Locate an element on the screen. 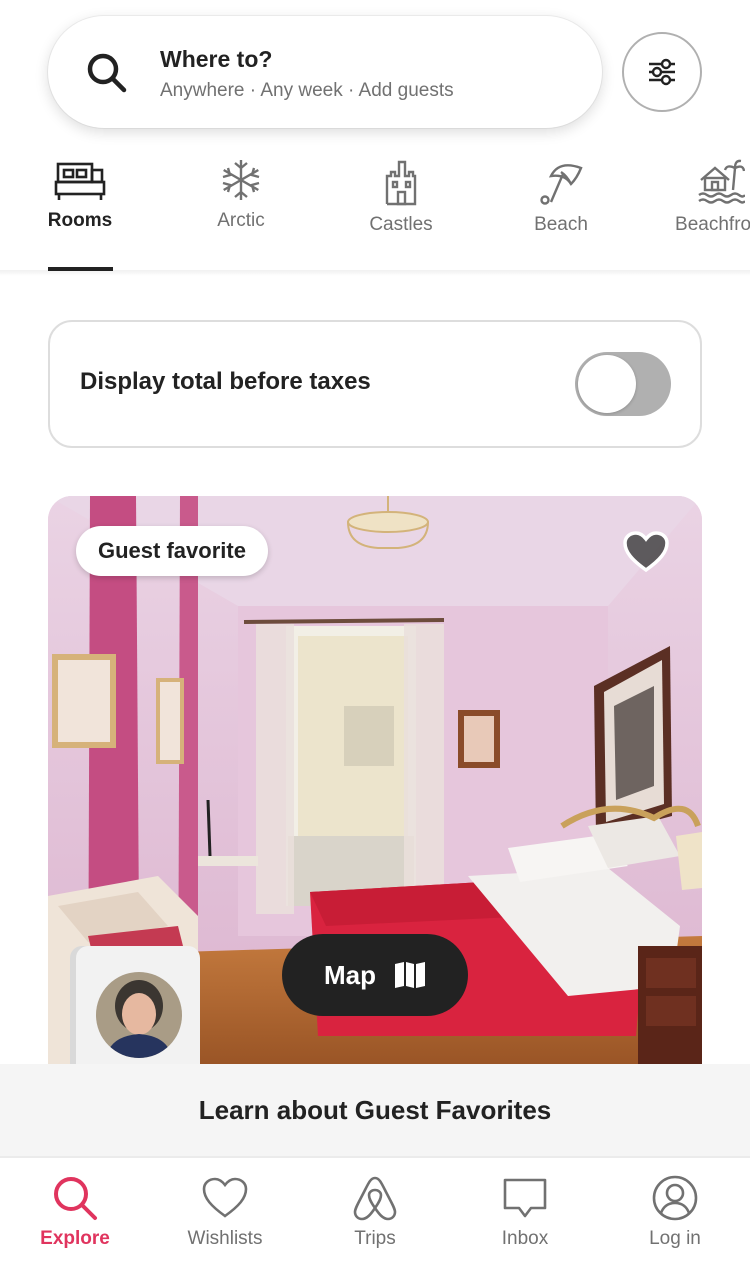 The image size is (750, 1270). category-beach: Beach is located at coordinates (561, 211).